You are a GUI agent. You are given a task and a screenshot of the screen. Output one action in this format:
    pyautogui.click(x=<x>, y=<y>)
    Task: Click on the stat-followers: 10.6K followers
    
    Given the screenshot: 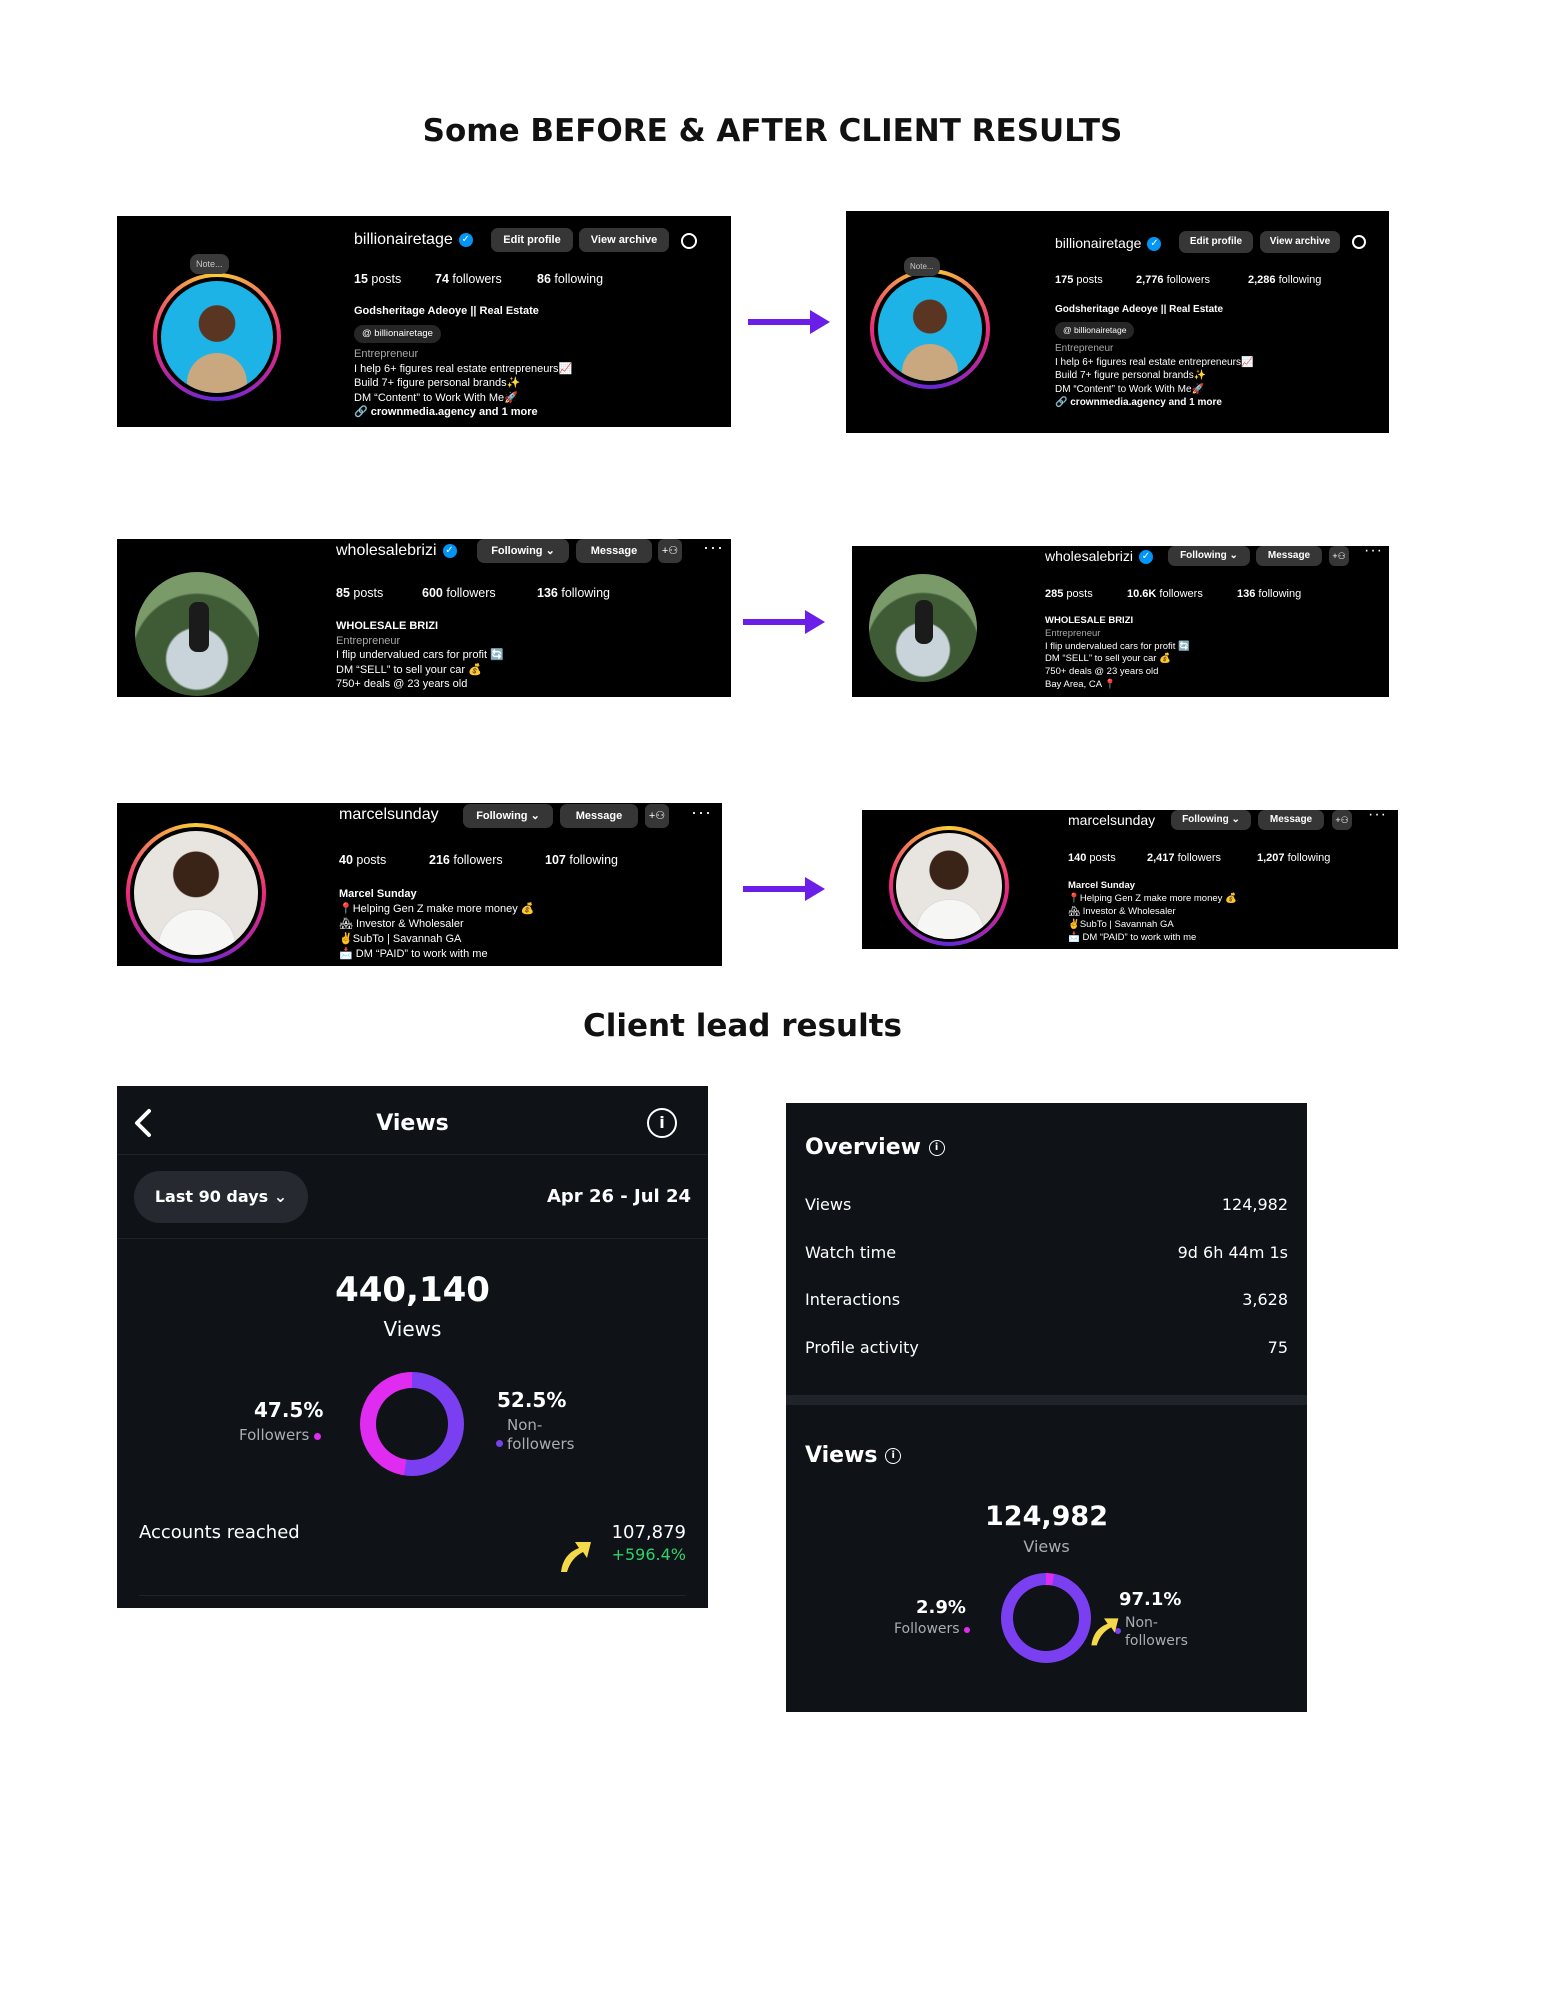 What is the action you would take?
    pyautogui.click(x=1165, y=594)
    